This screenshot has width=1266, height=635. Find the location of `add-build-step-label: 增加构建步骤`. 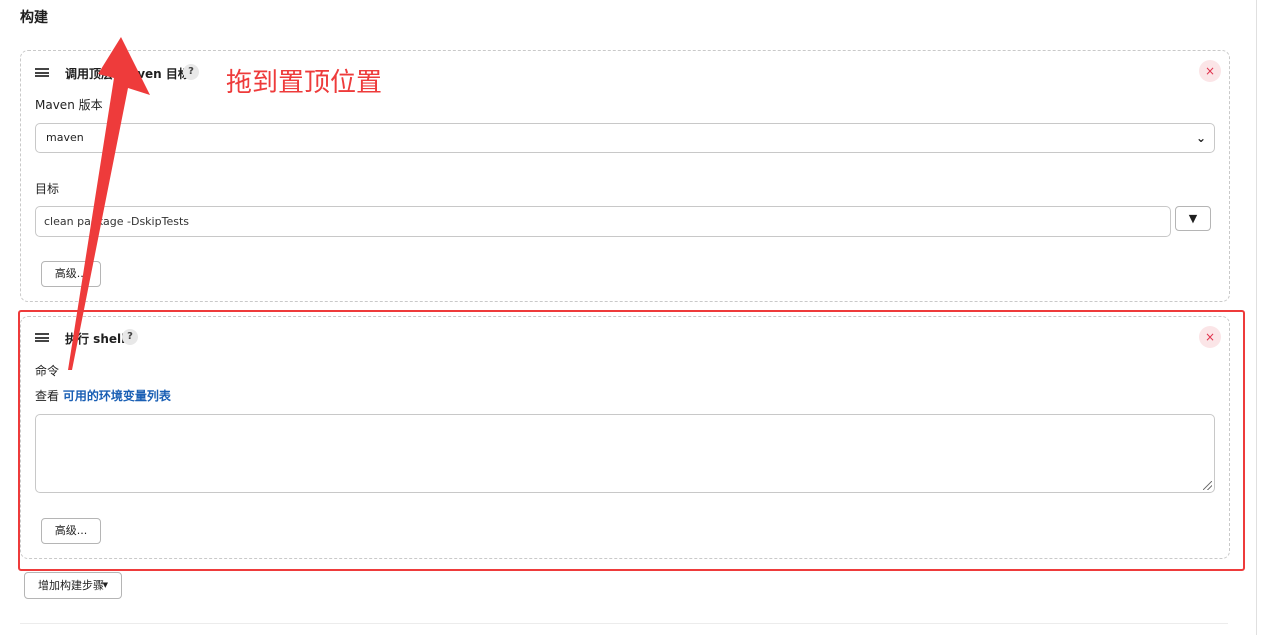

add-build-step-label: 增加构建步骤 is located at coordinates (71, 585).